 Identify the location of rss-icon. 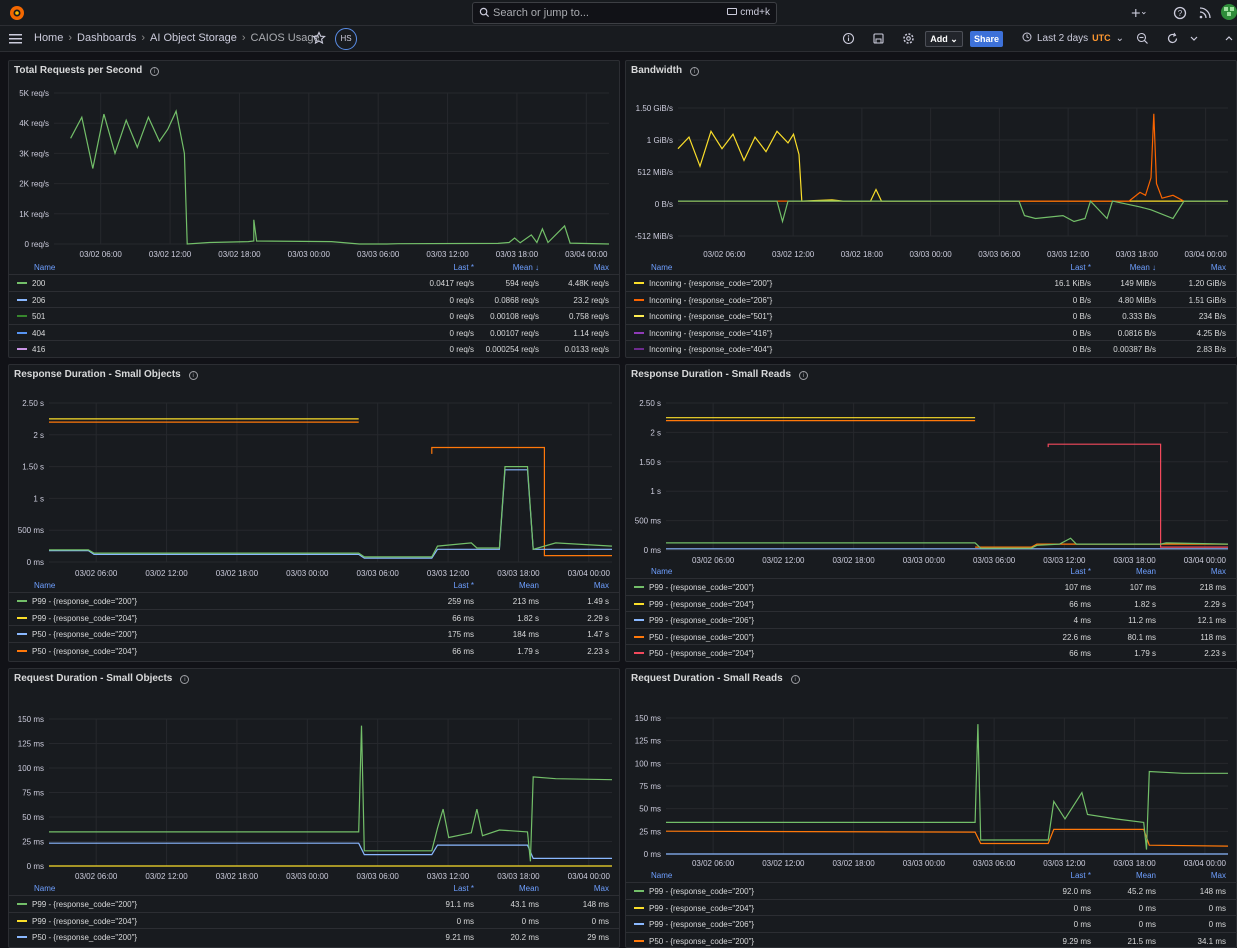
(1205, 13).